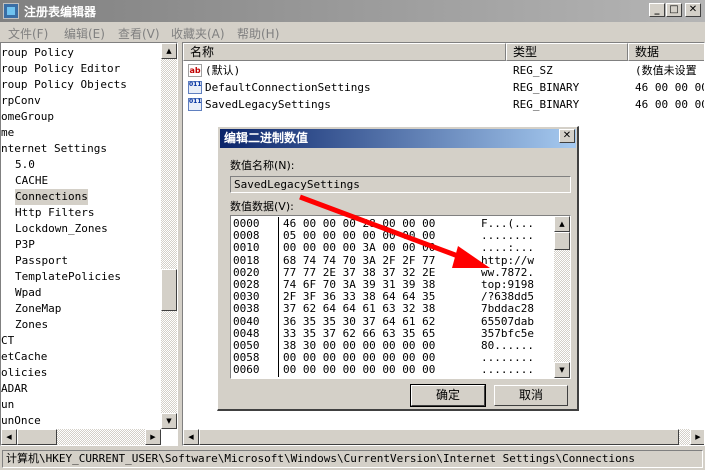 The image size is (705, 470). Describe the element at coordinates (61, 229) in the screenshot. I see `tree-item: Lockdown_Zones` at that location.